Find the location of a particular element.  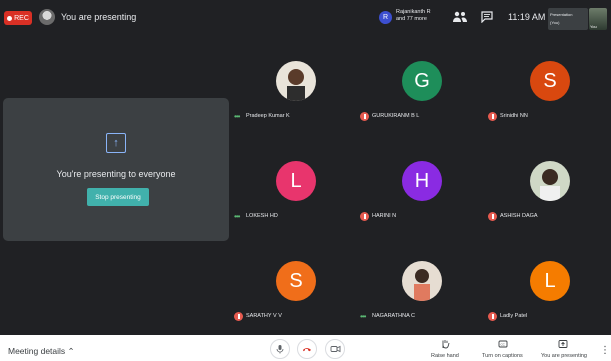

recording-badge: REC is located at coordinates (18, 18).